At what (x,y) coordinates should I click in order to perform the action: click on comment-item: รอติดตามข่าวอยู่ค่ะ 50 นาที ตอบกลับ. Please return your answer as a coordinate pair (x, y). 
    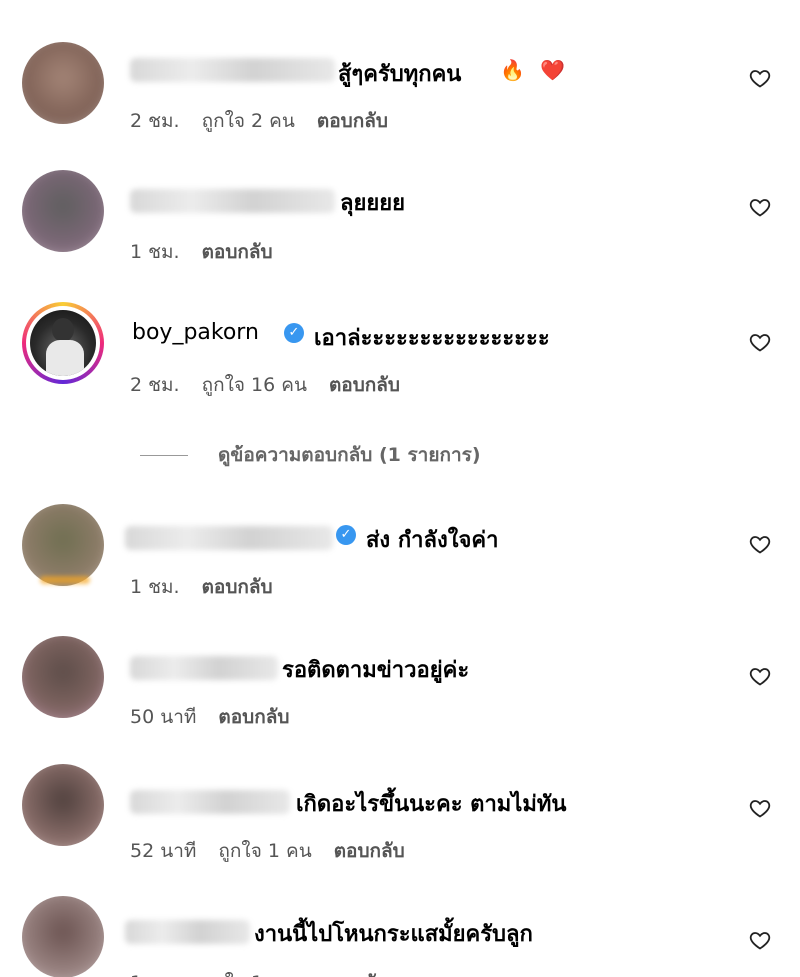
    Looking at the image, I should click on (400, 688).